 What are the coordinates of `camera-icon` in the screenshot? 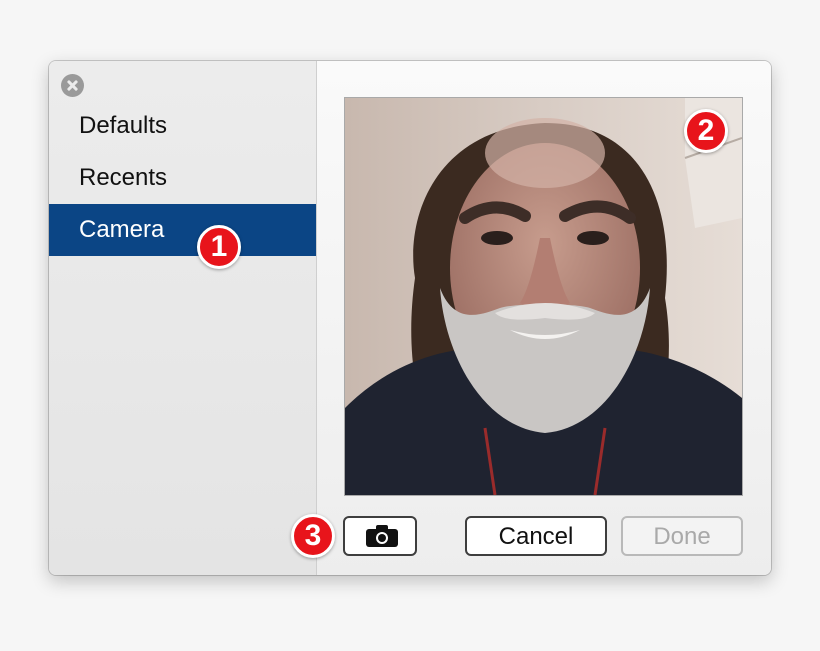 It's located at (382, 536).